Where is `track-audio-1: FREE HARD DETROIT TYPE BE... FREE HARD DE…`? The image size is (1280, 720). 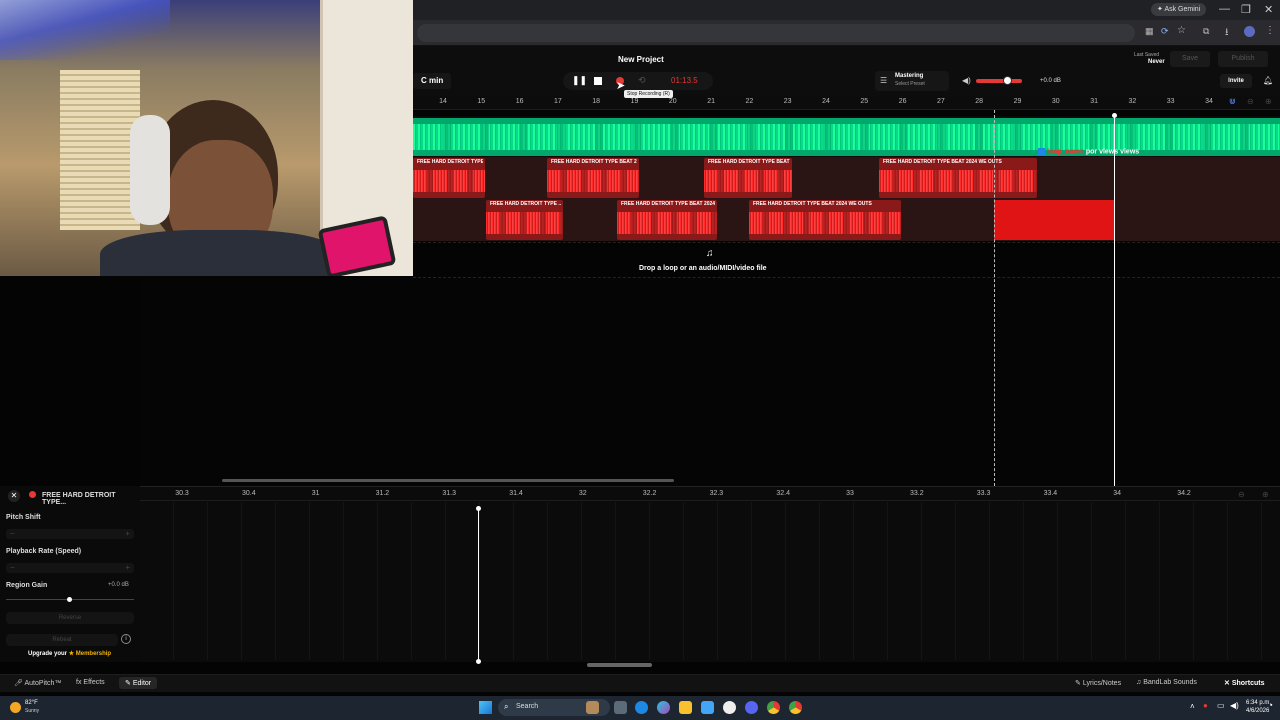 track-audio-1: FREE HARD DETROIT TYPE BE... FREE HARD DE… is located at coordinates (846, 178).